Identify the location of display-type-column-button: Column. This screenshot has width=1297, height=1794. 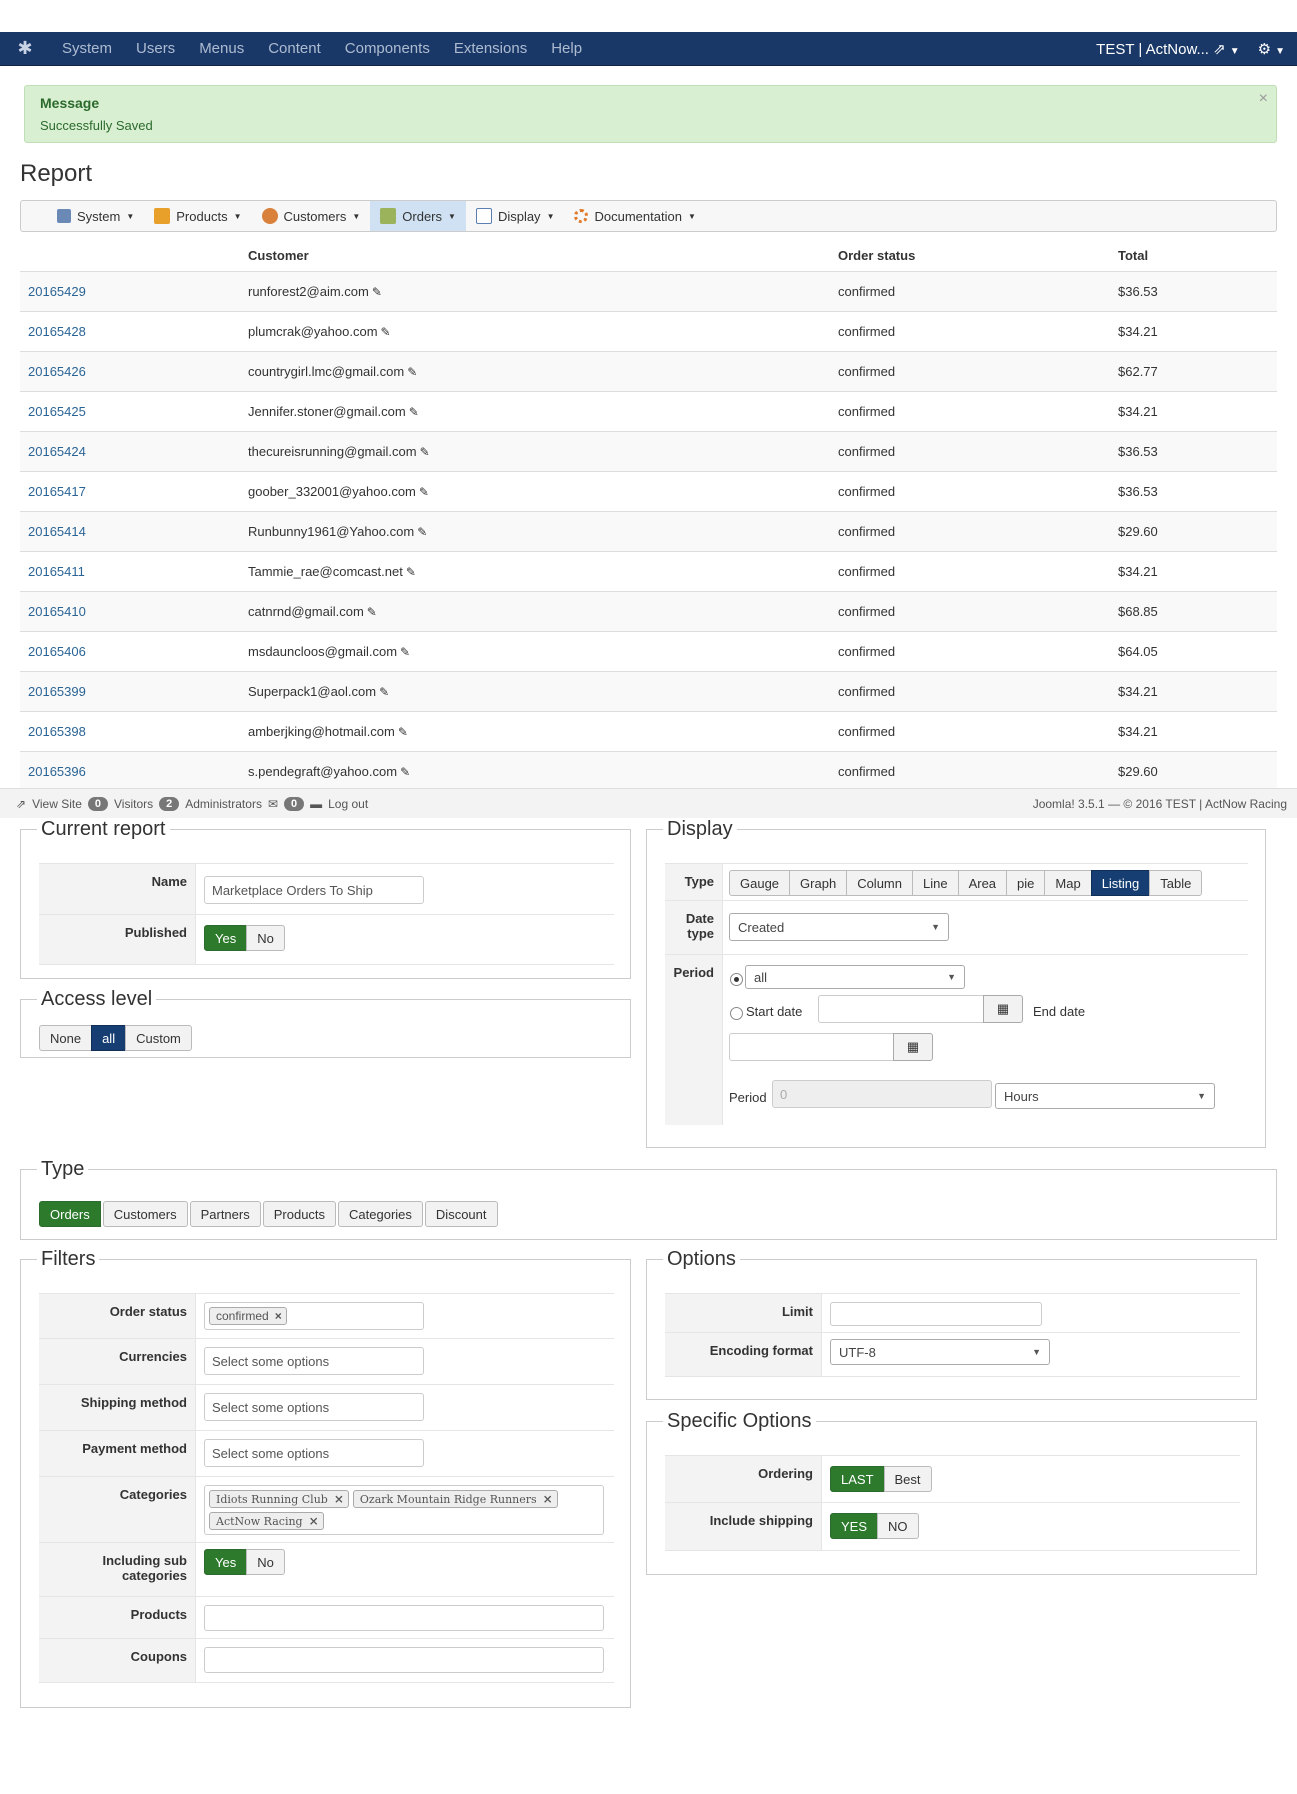
(879, 883).